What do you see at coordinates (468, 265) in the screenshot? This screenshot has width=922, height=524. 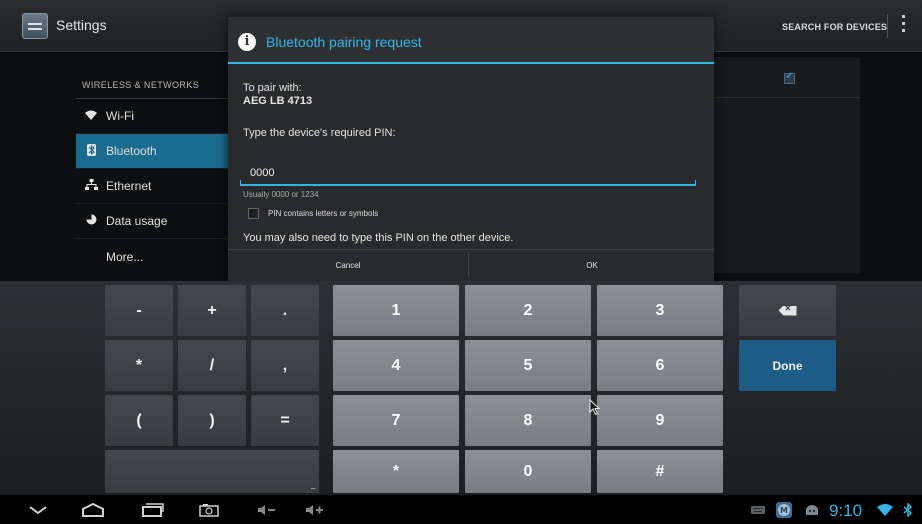 I see `button-separator` at bounding box center [468, 265].